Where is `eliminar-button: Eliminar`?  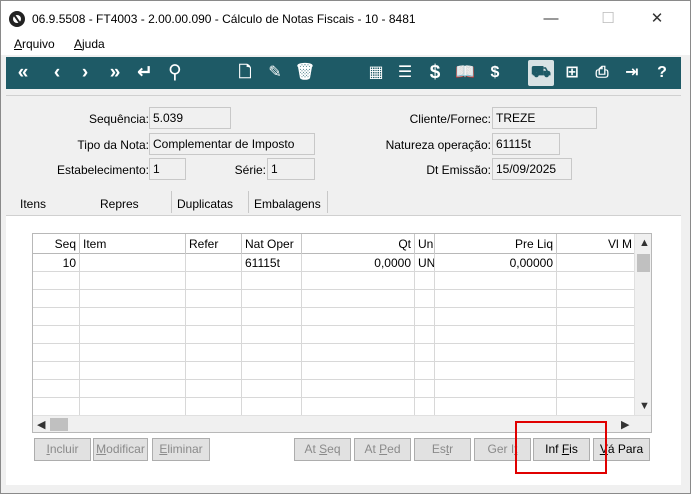 eliminar-button: Eliminar is located at coordinates (181, 449).